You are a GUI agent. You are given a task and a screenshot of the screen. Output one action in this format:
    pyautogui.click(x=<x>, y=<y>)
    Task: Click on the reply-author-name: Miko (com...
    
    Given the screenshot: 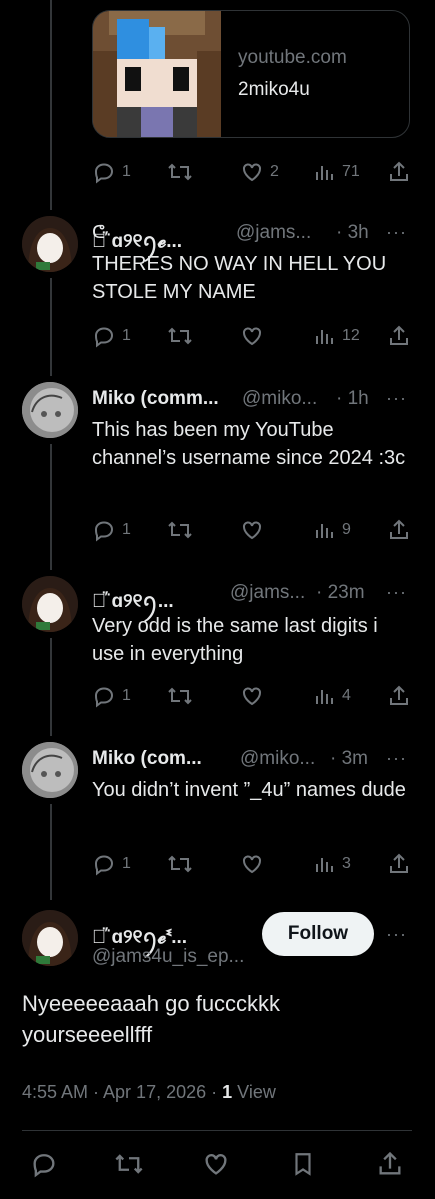 What is the action you would take?
    pyautogui.click(x=147, y=759)
    